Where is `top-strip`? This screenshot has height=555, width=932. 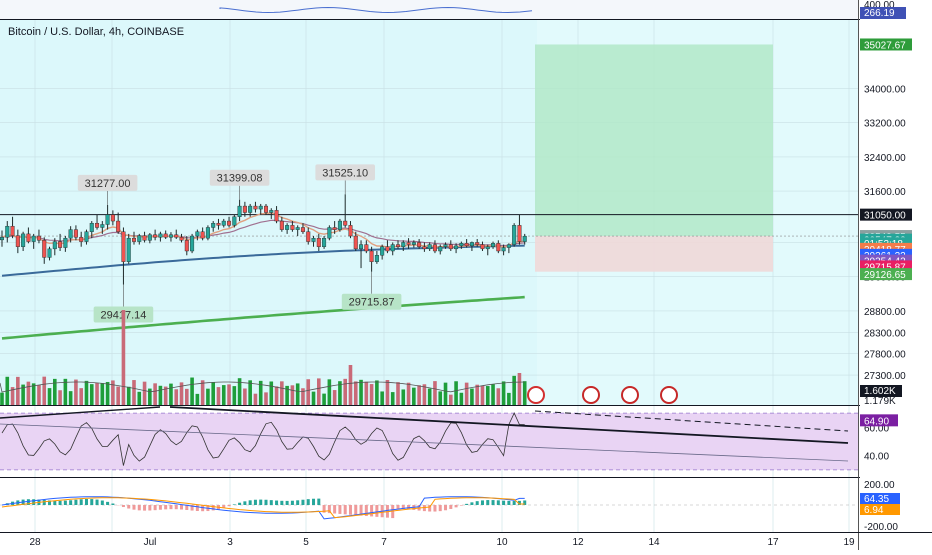 top-strip is located at coordinates (429, 9).